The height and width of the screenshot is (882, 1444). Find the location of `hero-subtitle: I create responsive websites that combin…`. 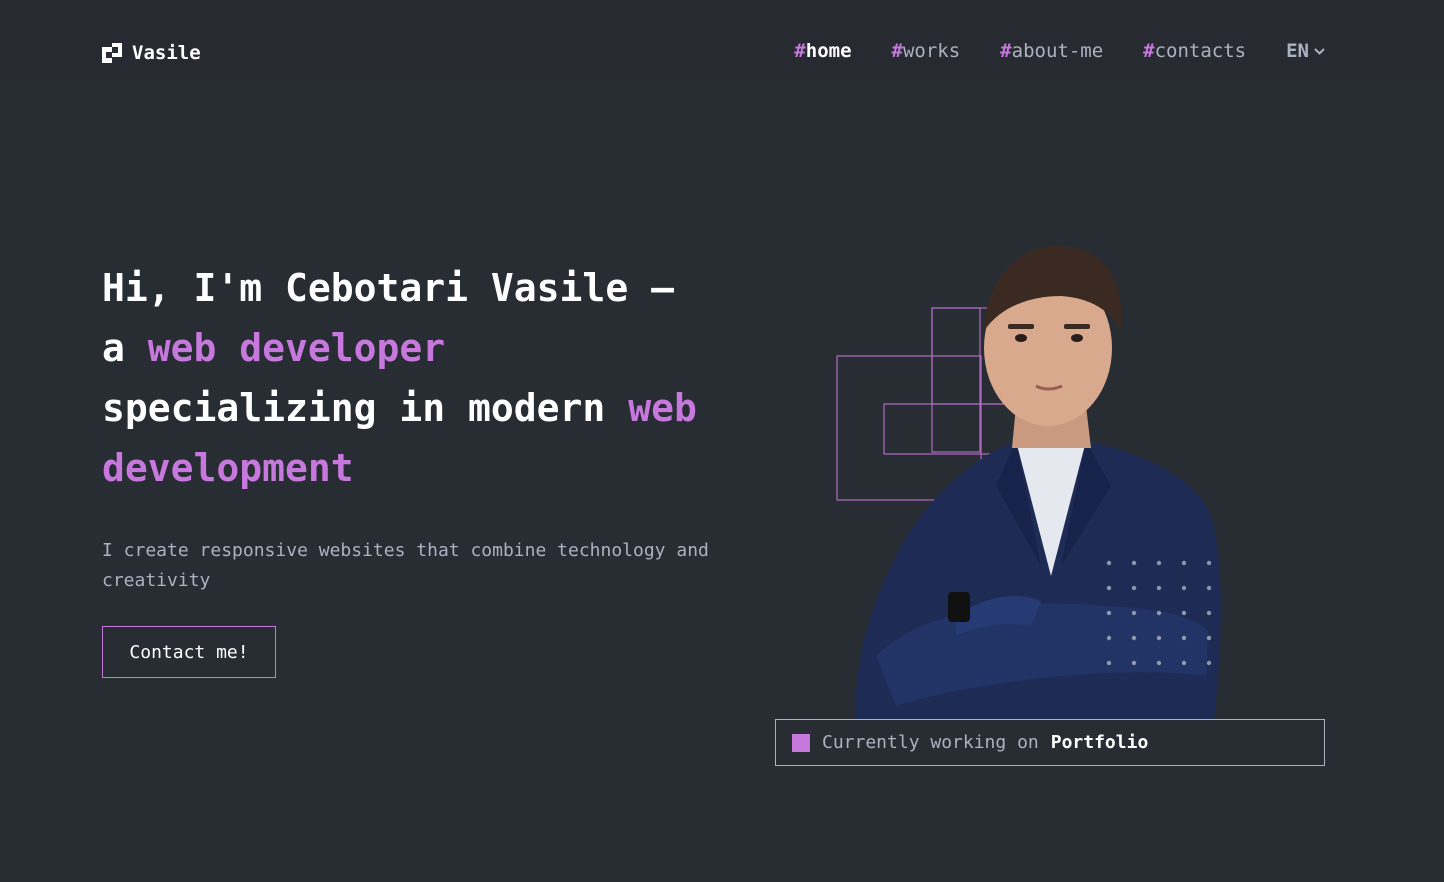

hero-subtitle: I create responsive websites that combin… is located at coordinates (405, 565).